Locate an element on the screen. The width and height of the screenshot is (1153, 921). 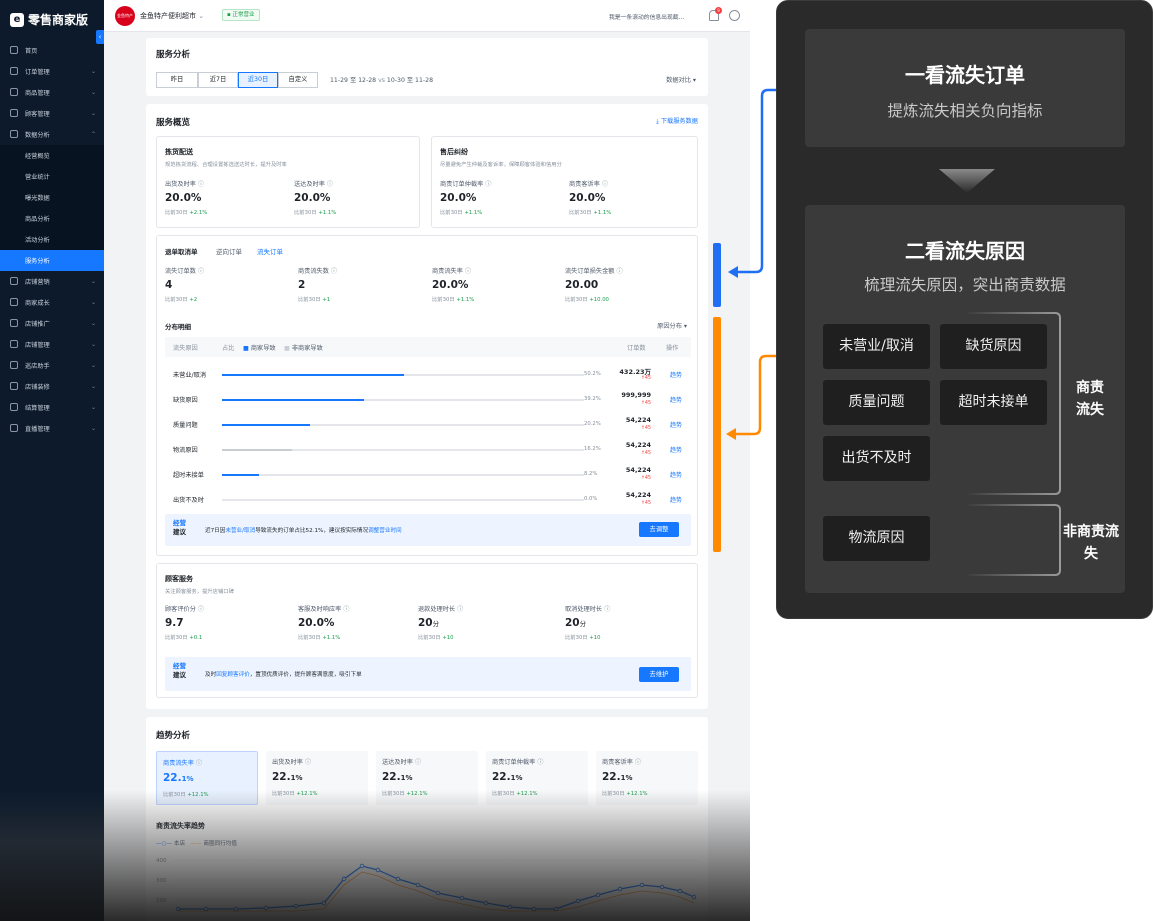
step1-subtitle: 提炼流失相关负向指标 is located at coordinates (965, 111).